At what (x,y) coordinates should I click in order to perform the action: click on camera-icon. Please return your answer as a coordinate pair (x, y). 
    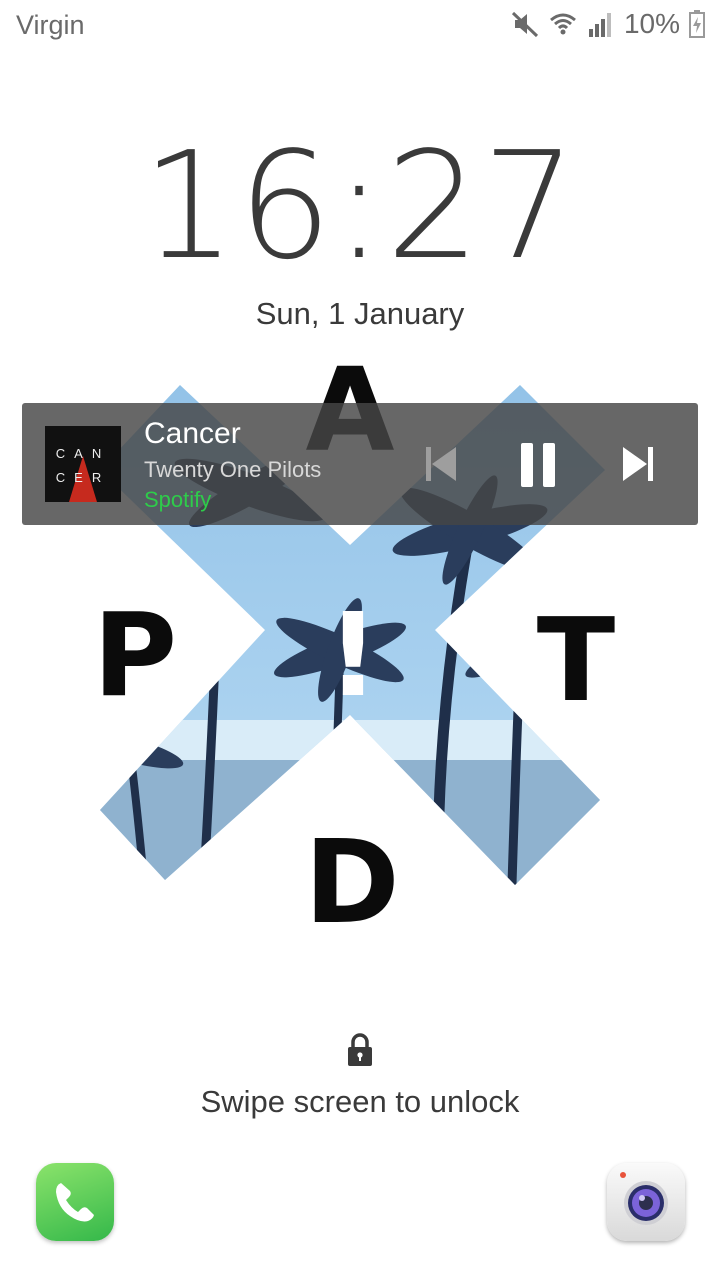
    Looking at the image, I should click on (644, 1198).